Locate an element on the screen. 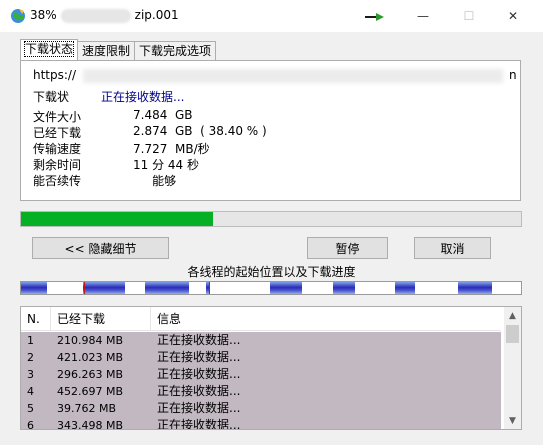  hide-details-button: << 隐藏细节 is located at coordinates (100, 248).